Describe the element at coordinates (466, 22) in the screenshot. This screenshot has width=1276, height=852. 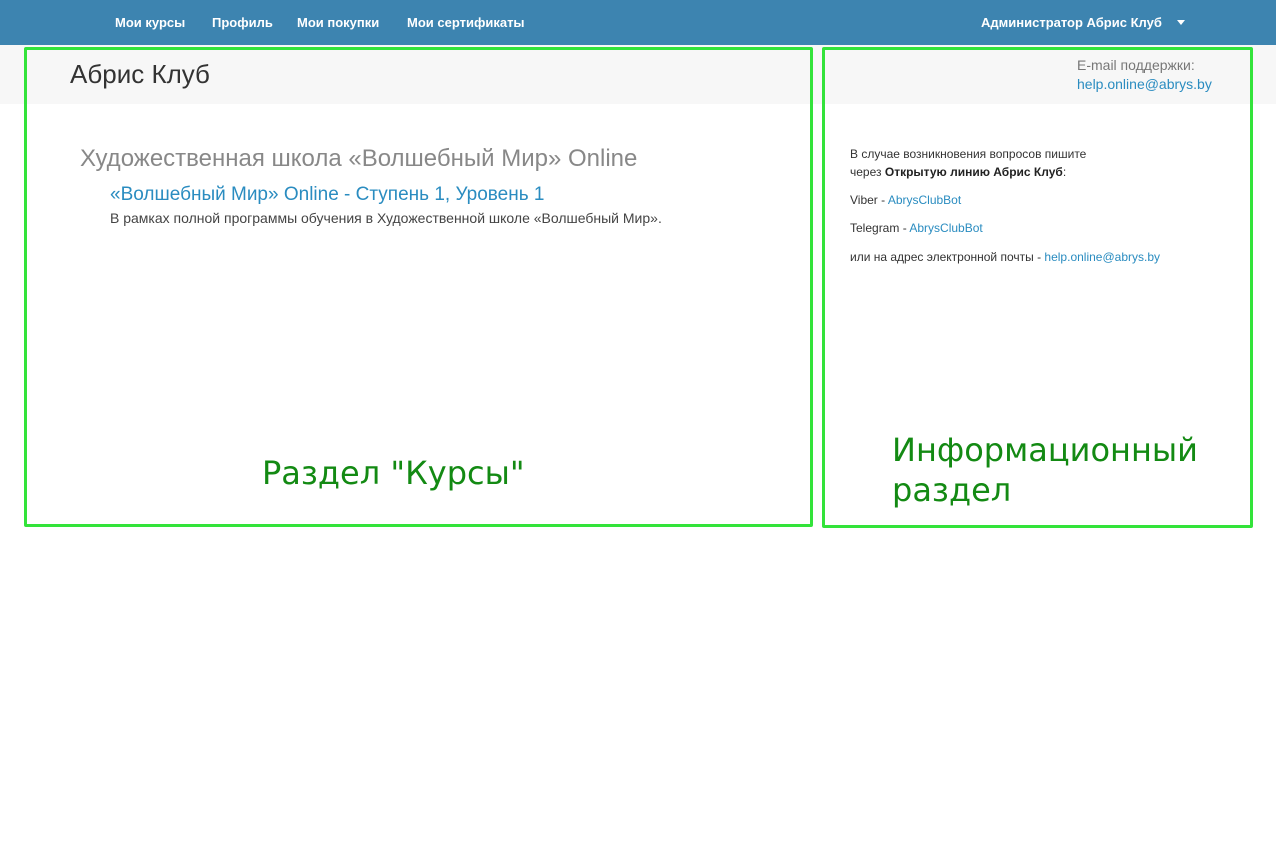
I see `nav-item-my-certificates: Мои сертификаты` at that location.